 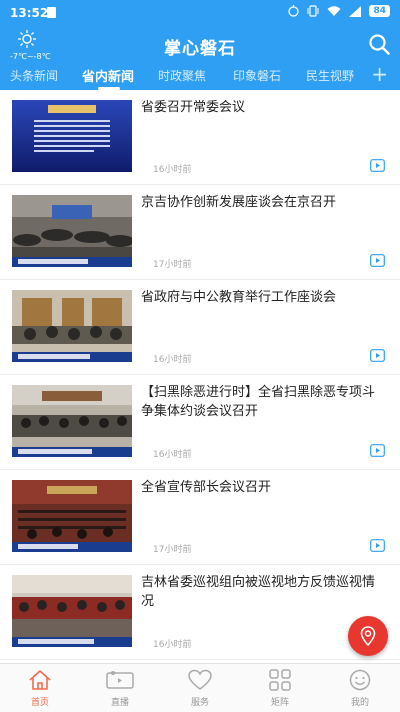 What do you see at coordinates (330, 75) in the screenshot?
I see `tab-livelihood: 民生视野` at bounding box center [330, 75].